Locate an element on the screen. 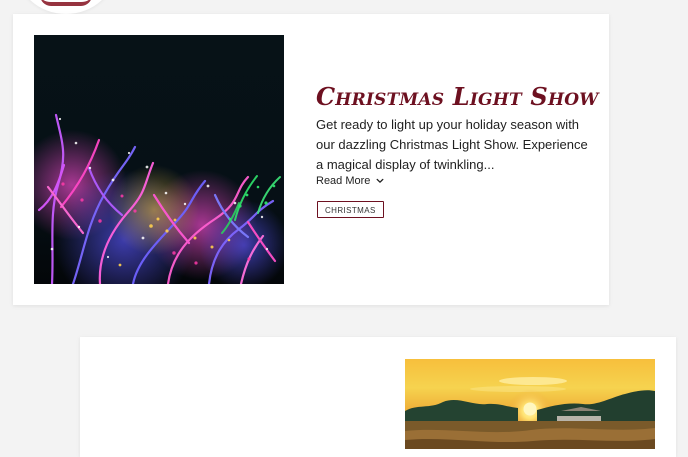  read-more-label: Read More is located at coordinates (343, 181).